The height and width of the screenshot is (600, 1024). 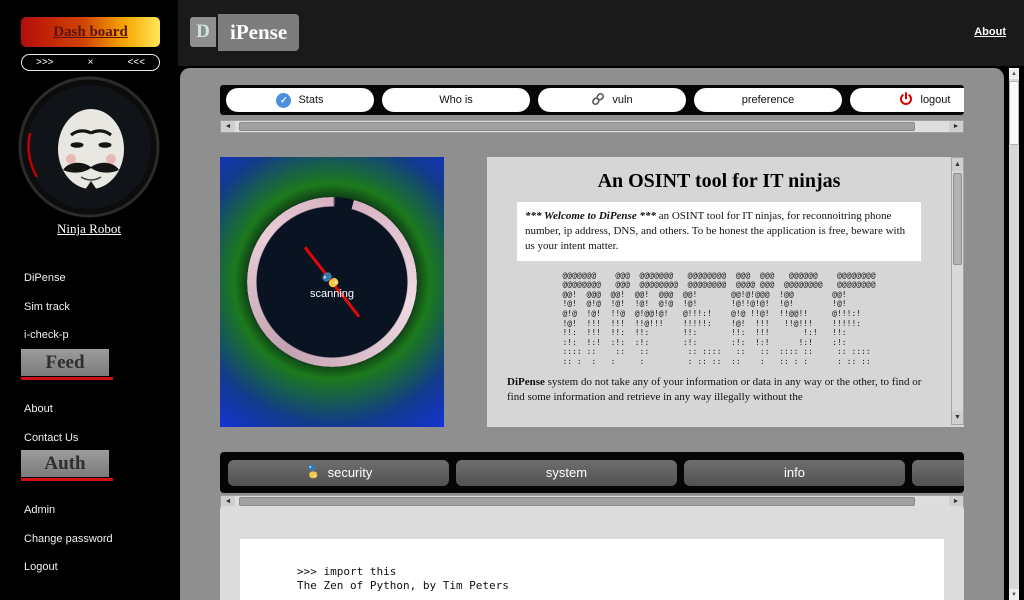 What do you see at coordinates (45, 278) in the screenshot?
I see `sidebar-item-dipense: DiPense` at bounding box center [45, 278].